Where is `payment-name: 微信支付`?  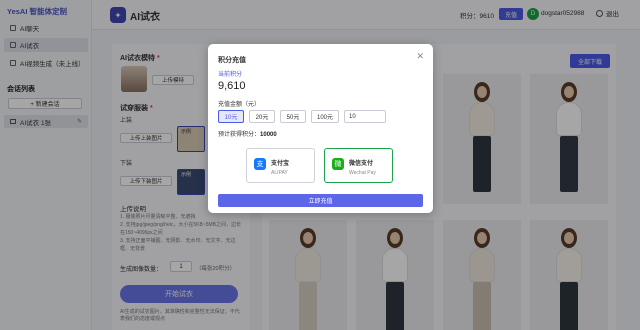 payment-name: 微信支付 is located at coordinates (361, 164).